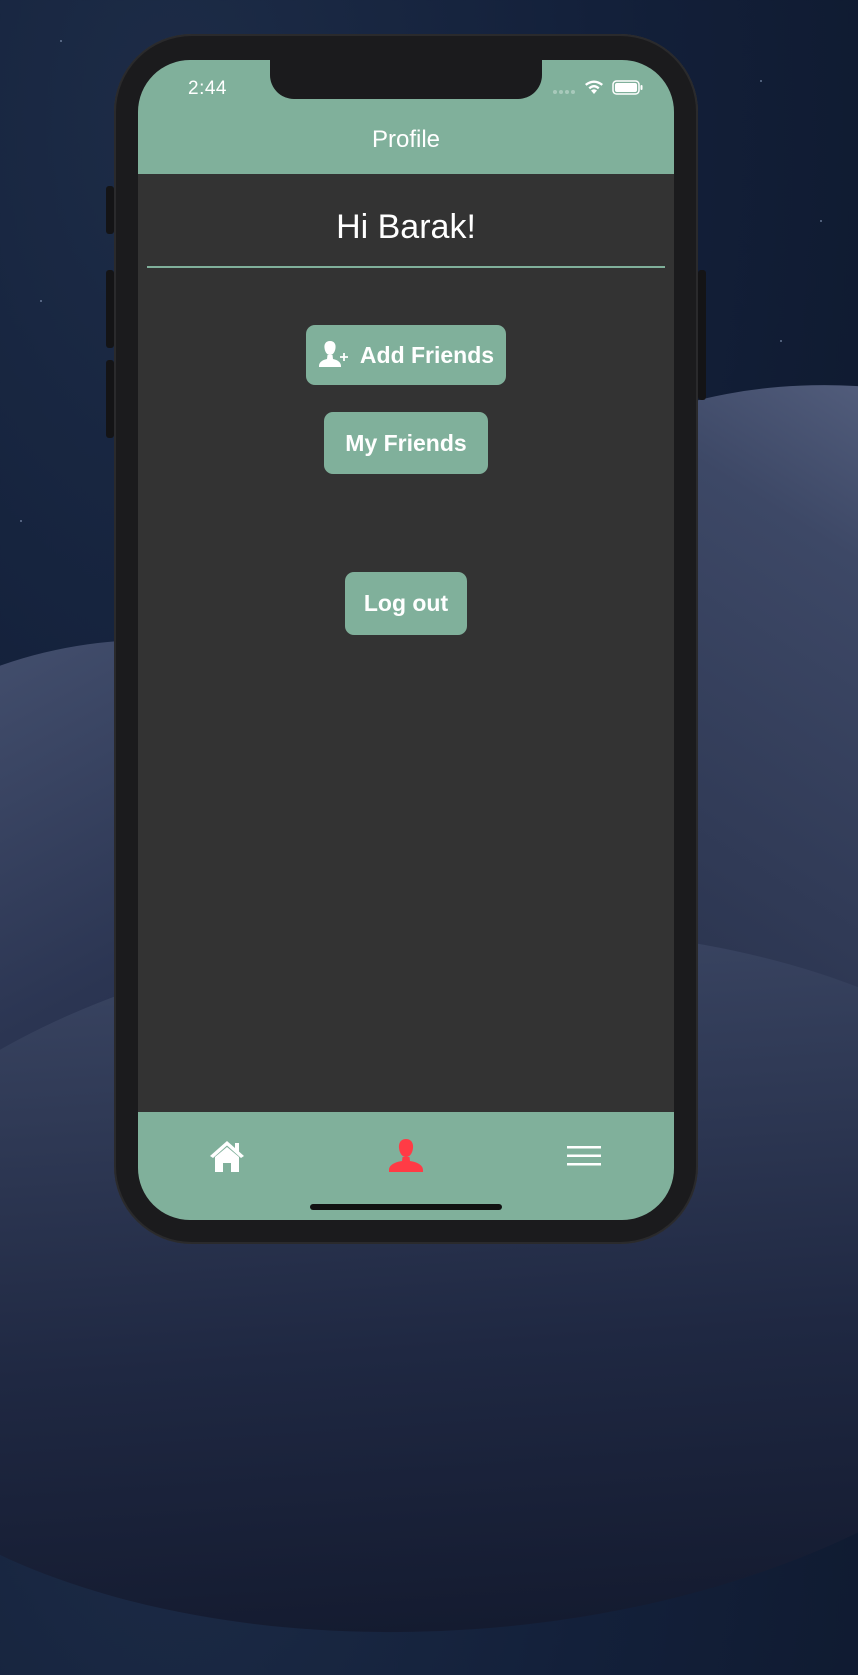  What do you see at coordinates (110, 399) in the screenshot?
I see `volume-down-button` at bounding box center [110, 399].